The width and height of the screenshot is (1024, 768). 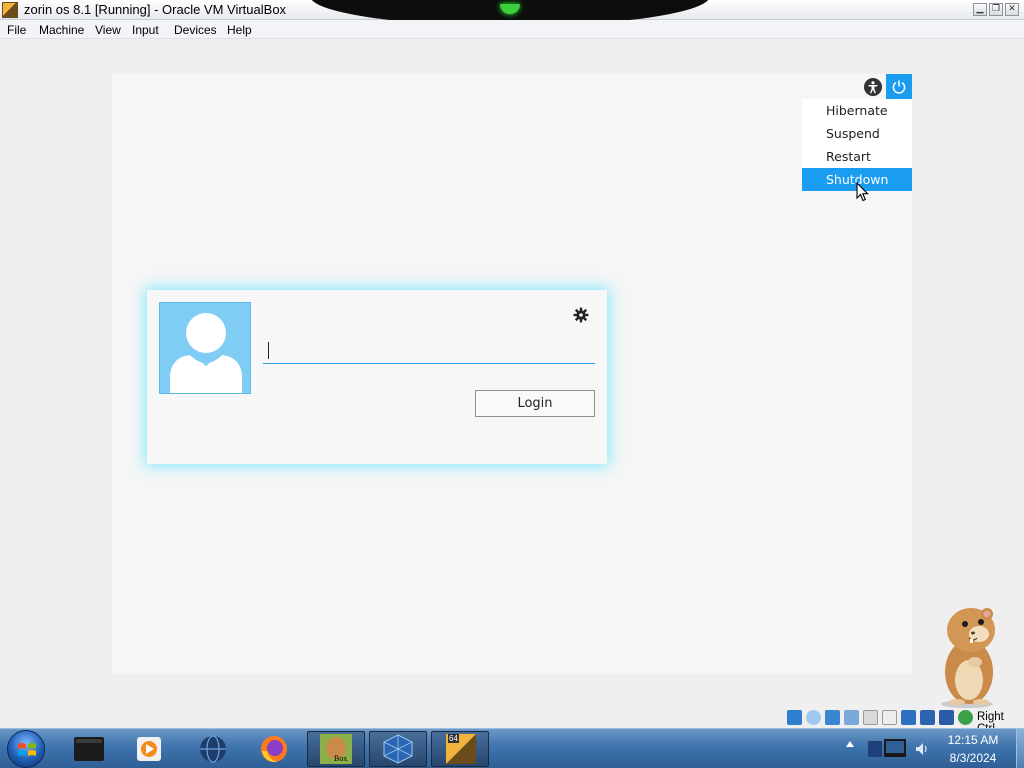 I want to click on show-hidden-icons-icon, so click(x=850, y=744).